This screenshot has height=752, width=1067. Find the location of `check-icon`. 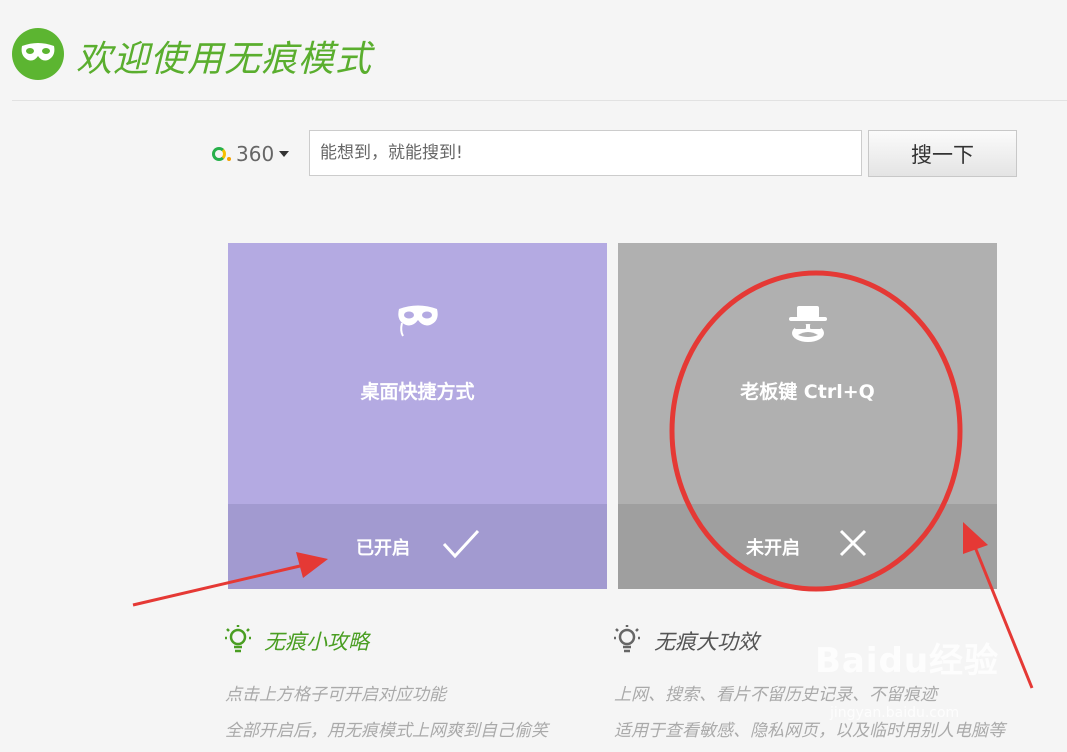

check-icon is located at coordinates (461, 544).